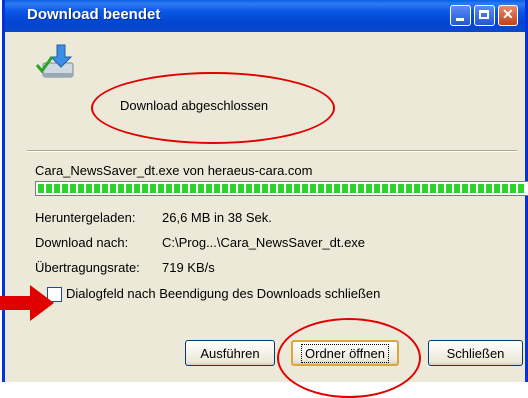 This screenshot has width=528, height=398. Describe the element at coordinates (265, 16) in the screenshot. I see `title-bar: Download beendet` at that location.